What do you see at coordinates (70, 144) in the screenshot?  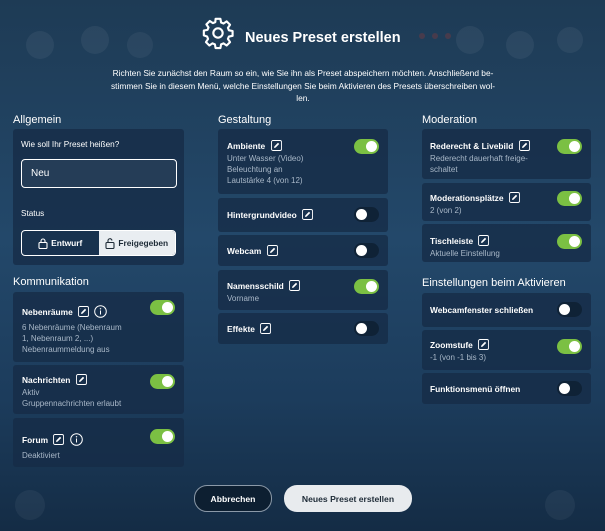 I see `preset-name-question: Wie soll Ihr Preset heißen?` at bounding box center [70, 144].